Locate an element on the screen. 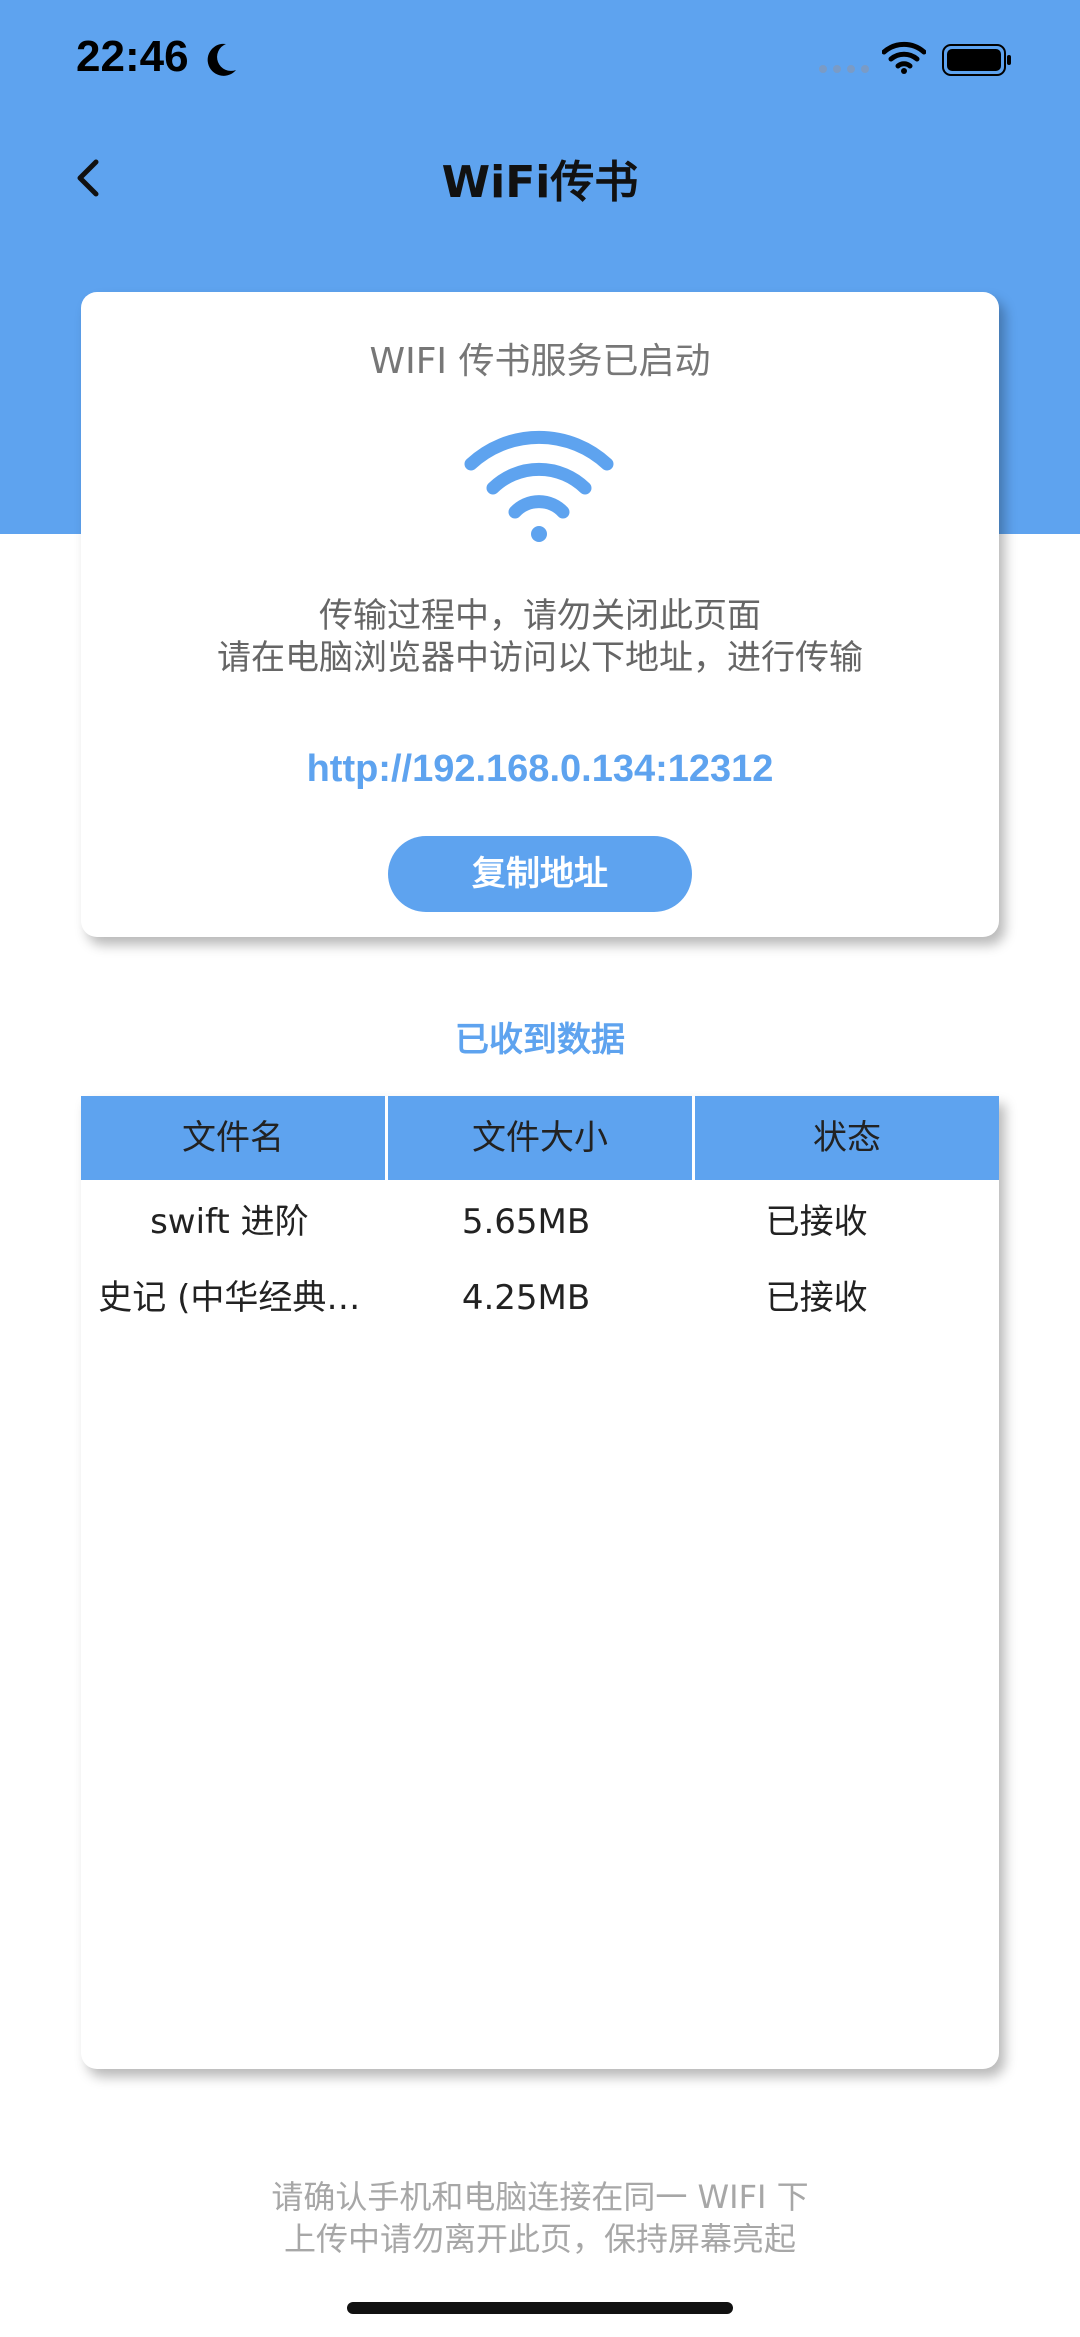 The image size is (1080, 2337). table-row: swift 进阶 5.65MB 已接收 is located at coordinates (540, 1222).